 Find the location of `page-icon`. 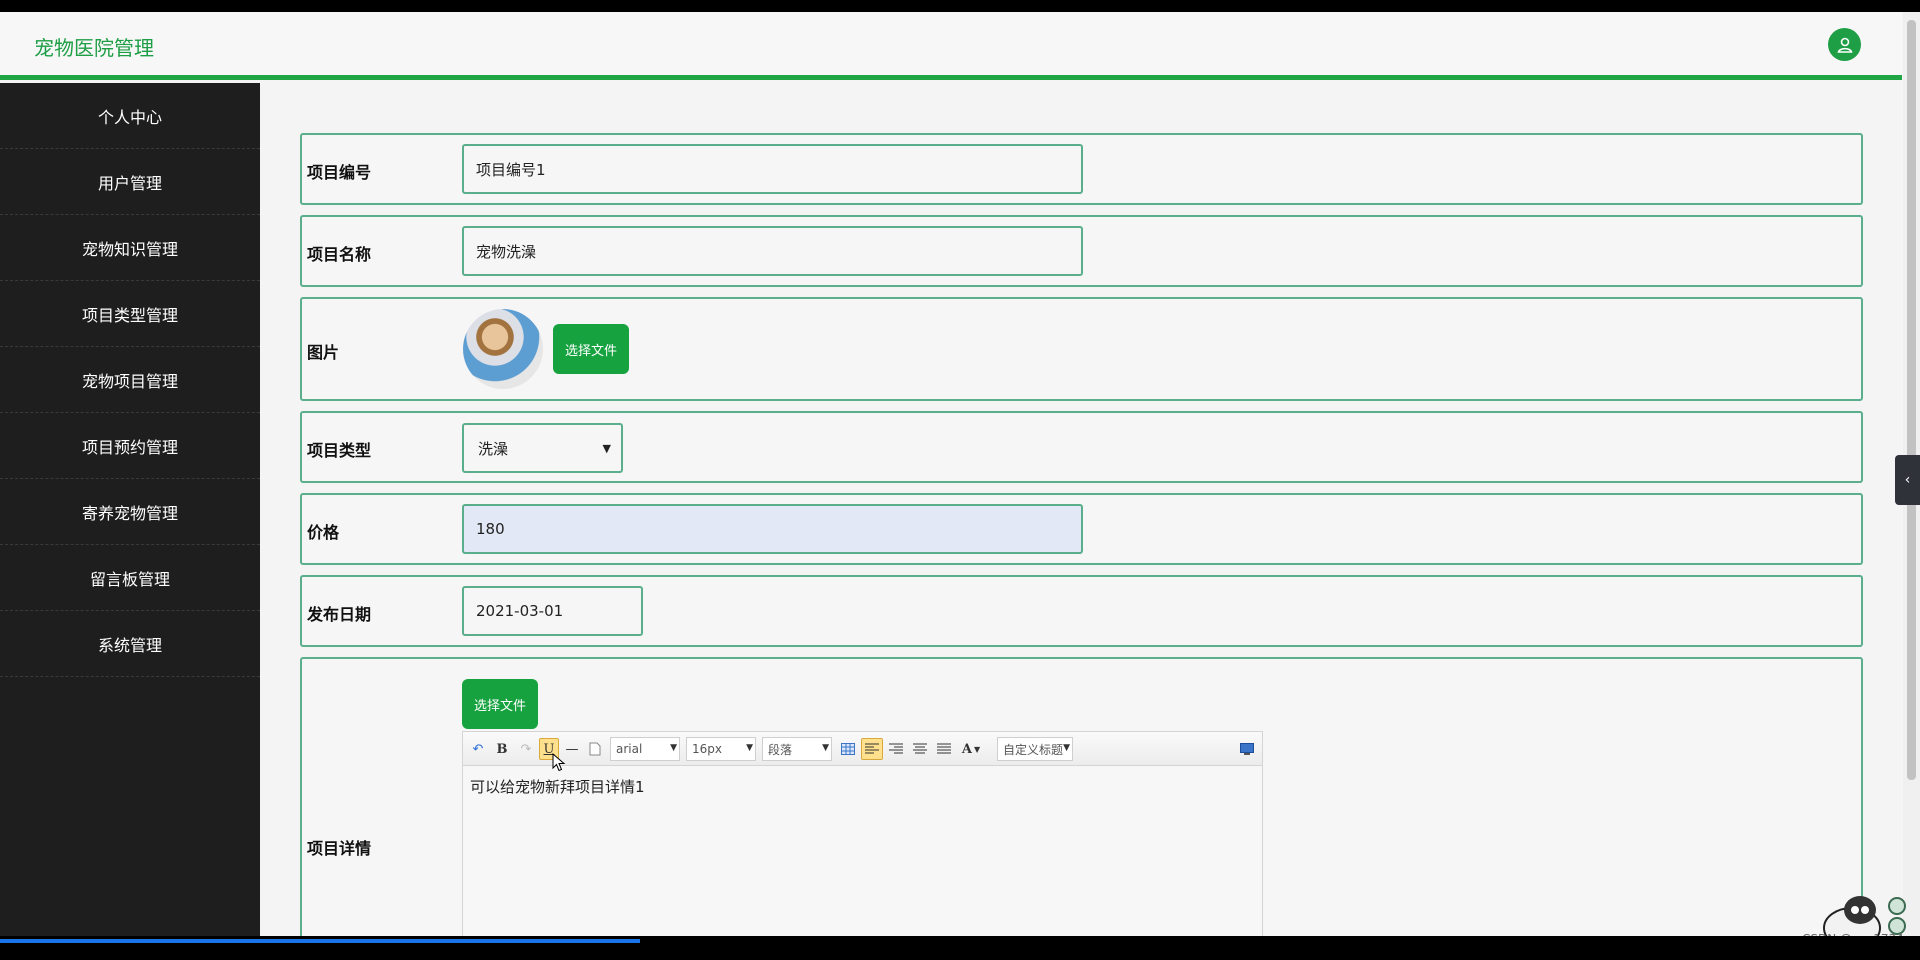

page-icon is located at coordinates (595, 749).